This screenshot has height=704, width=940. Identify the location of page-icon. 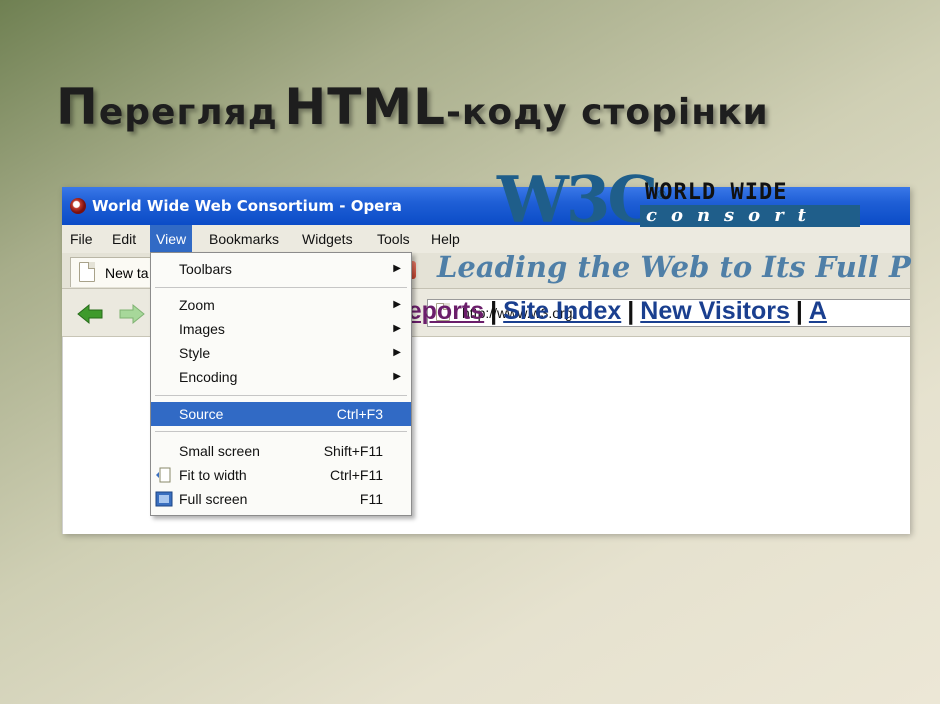
(87, 272).